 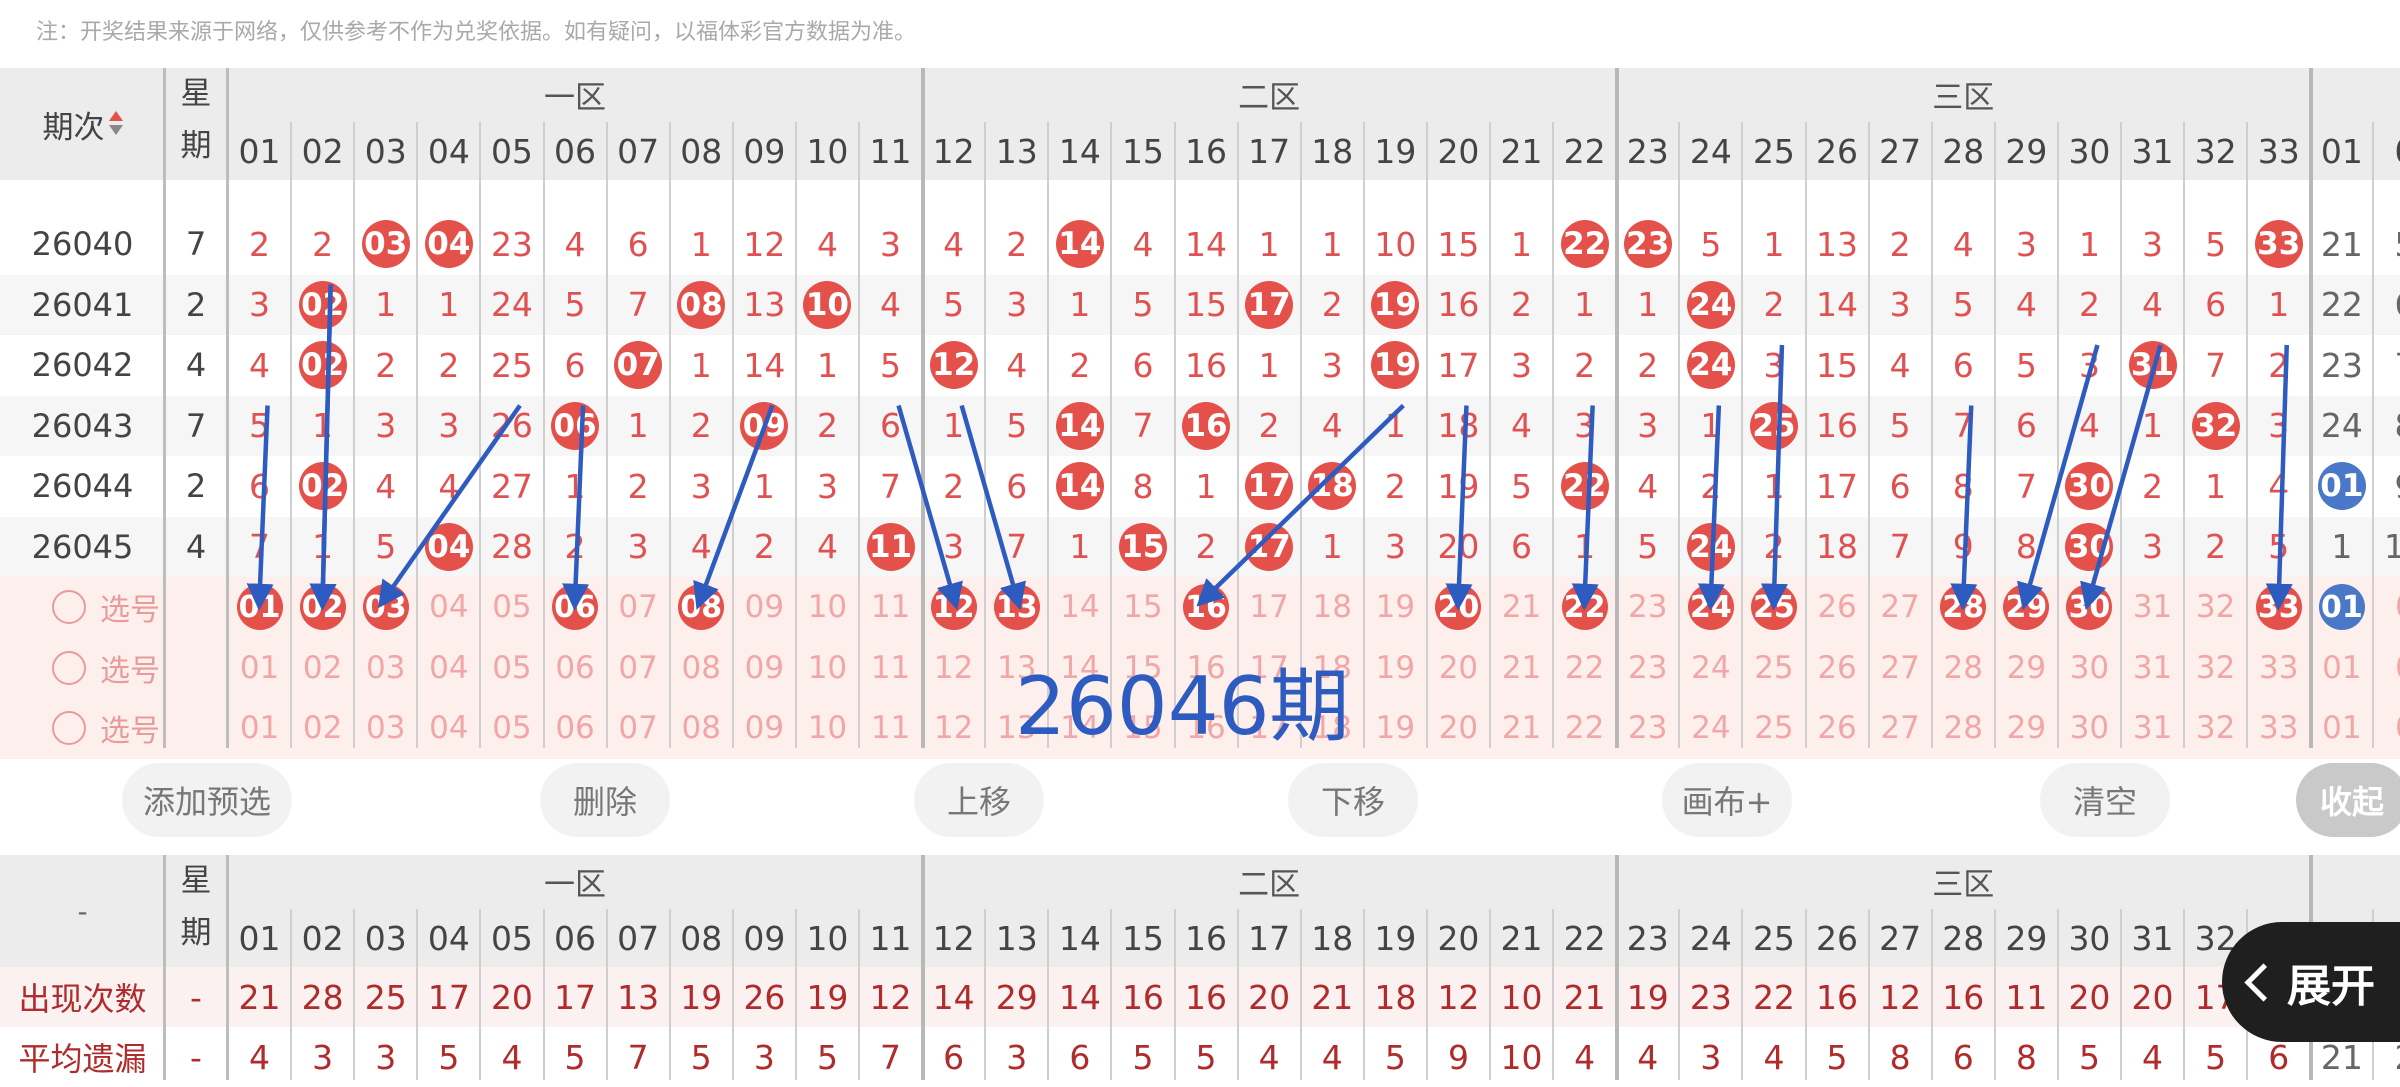 What do you see at coordinates (2348, 800) in the screenshot?
I see `collapse-button: 收起` at bounding box center [2348, 800].